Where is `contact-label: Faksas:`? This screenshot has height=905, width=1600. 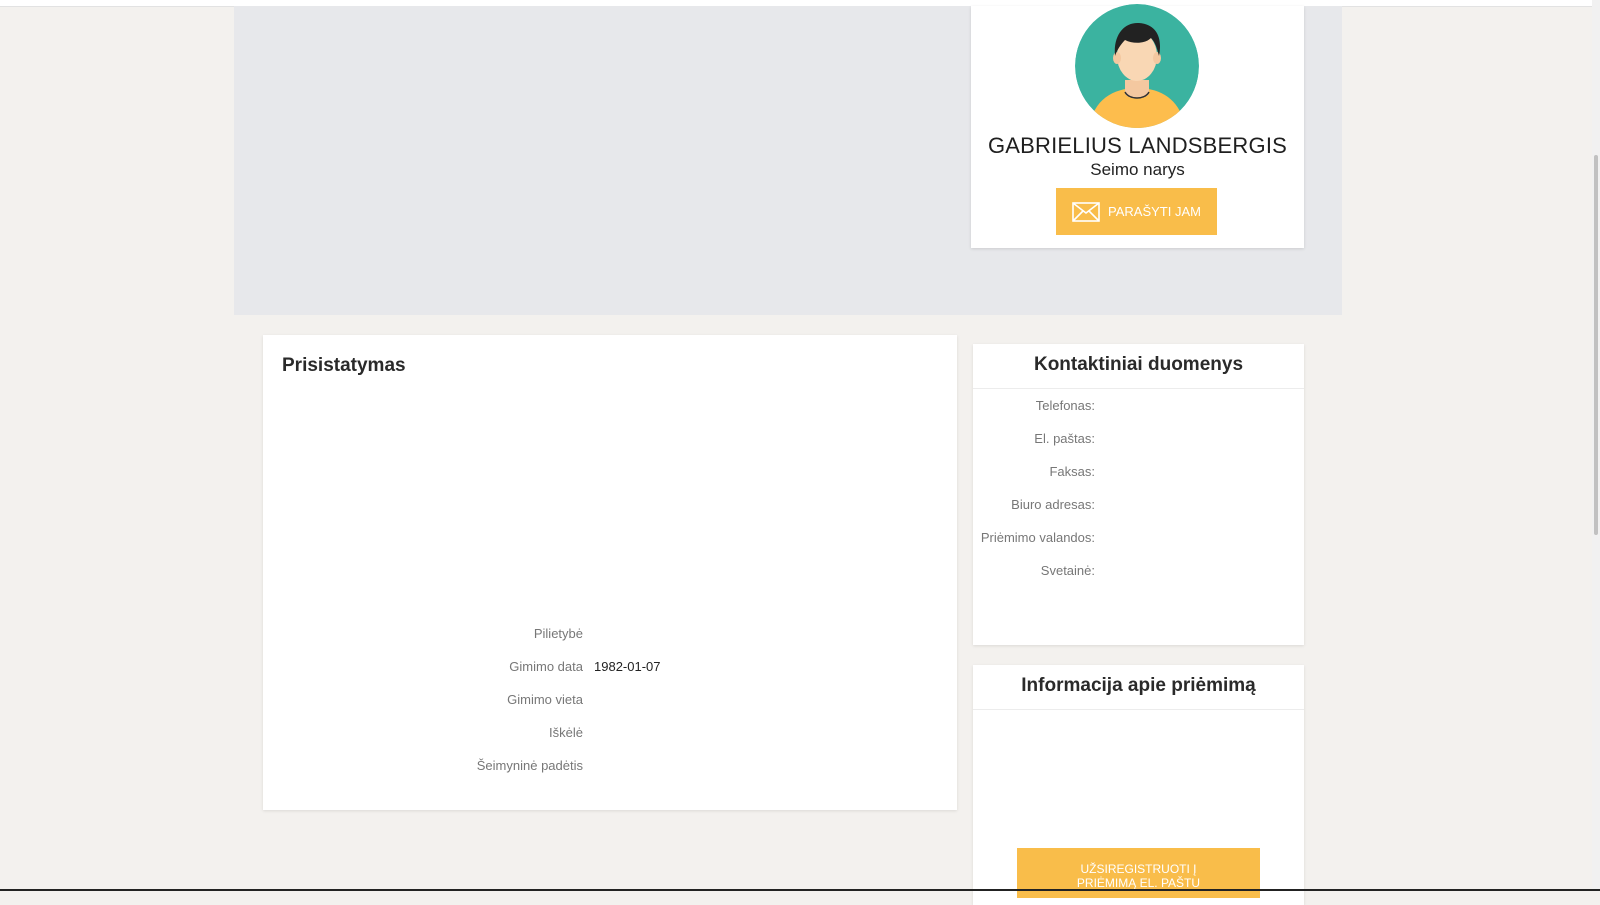 contact-label: Faksas: is located at coordinates (1072, 471).